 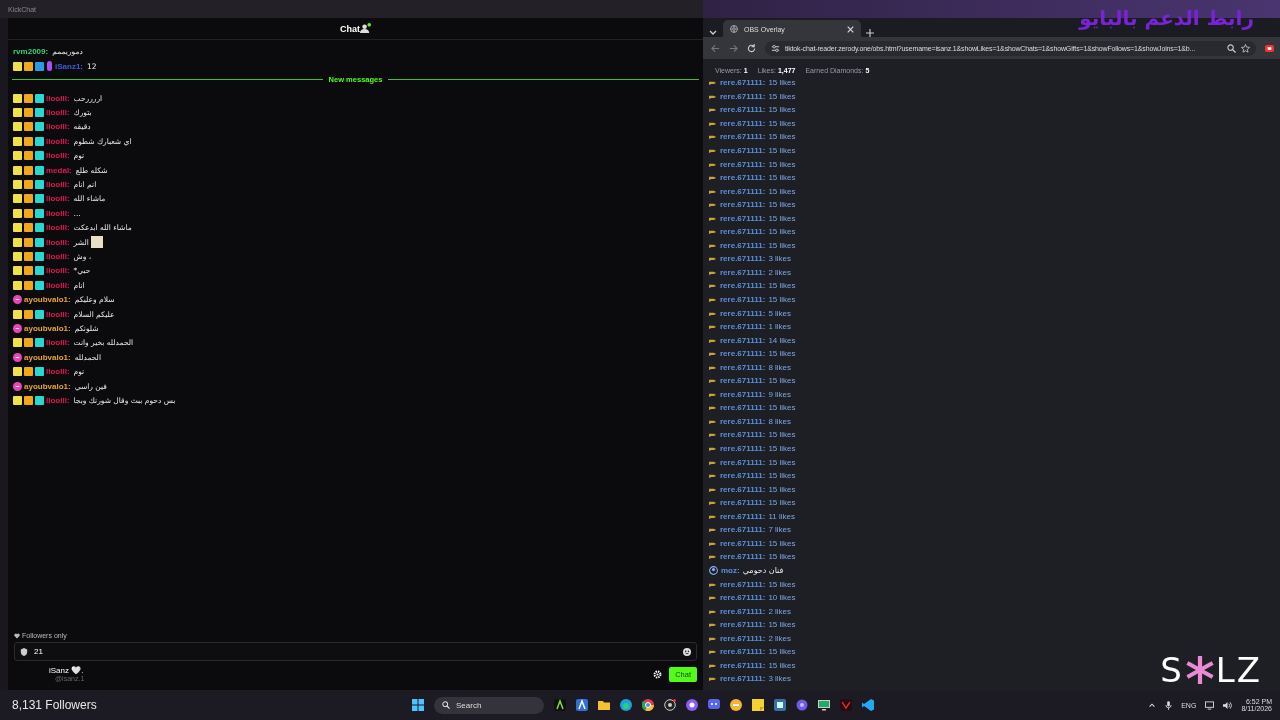 I want to click on event-text: 3 likes, so click(x=780, y=259).